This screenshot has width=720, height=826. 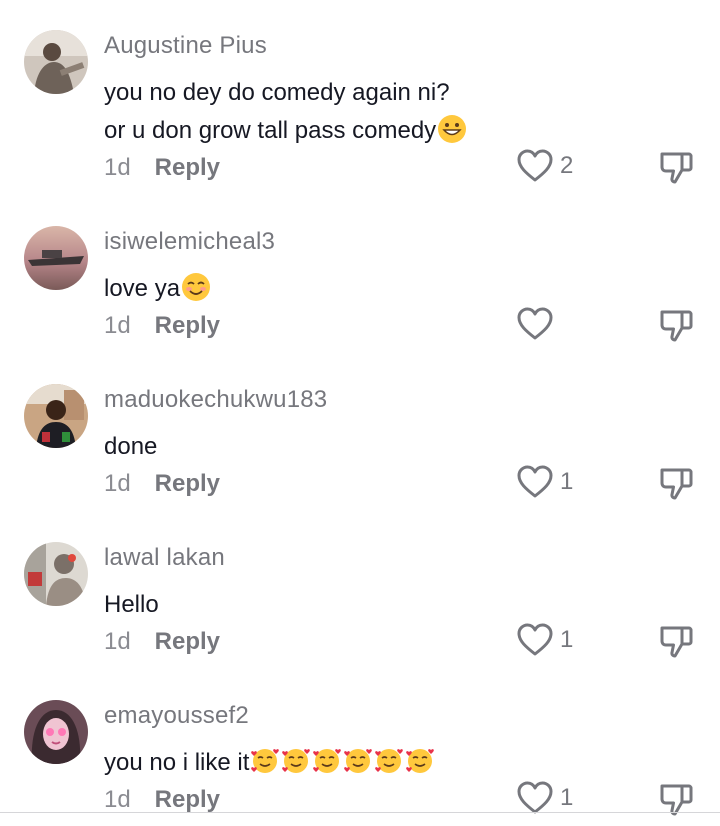 I want to click on comment-line-text: or u don grow tall pass comedy, so click(x=270, y=130).